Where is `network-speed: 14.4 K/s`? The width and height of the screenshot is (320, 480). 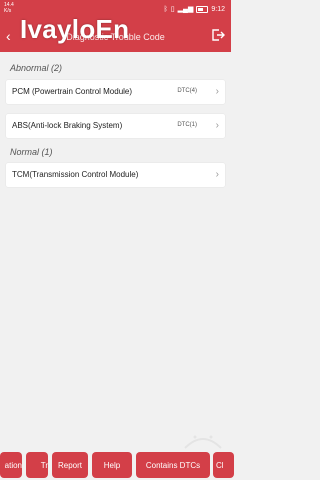 network-speed: 14.4 K/s is located at coordinates (9, 8).